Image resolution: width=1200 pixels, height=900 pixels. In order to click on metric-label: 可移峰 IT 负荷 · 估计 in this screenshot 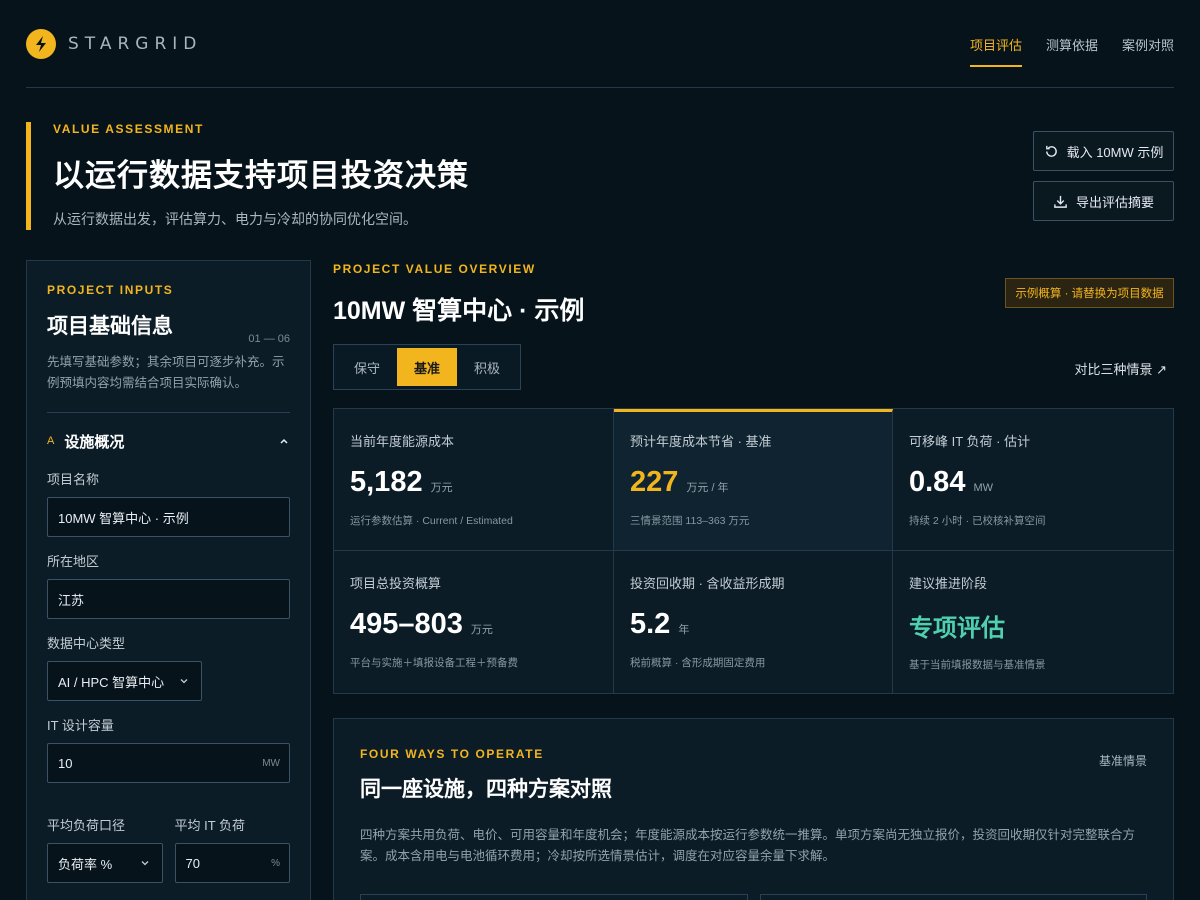, I will do `click(970, 441)`.